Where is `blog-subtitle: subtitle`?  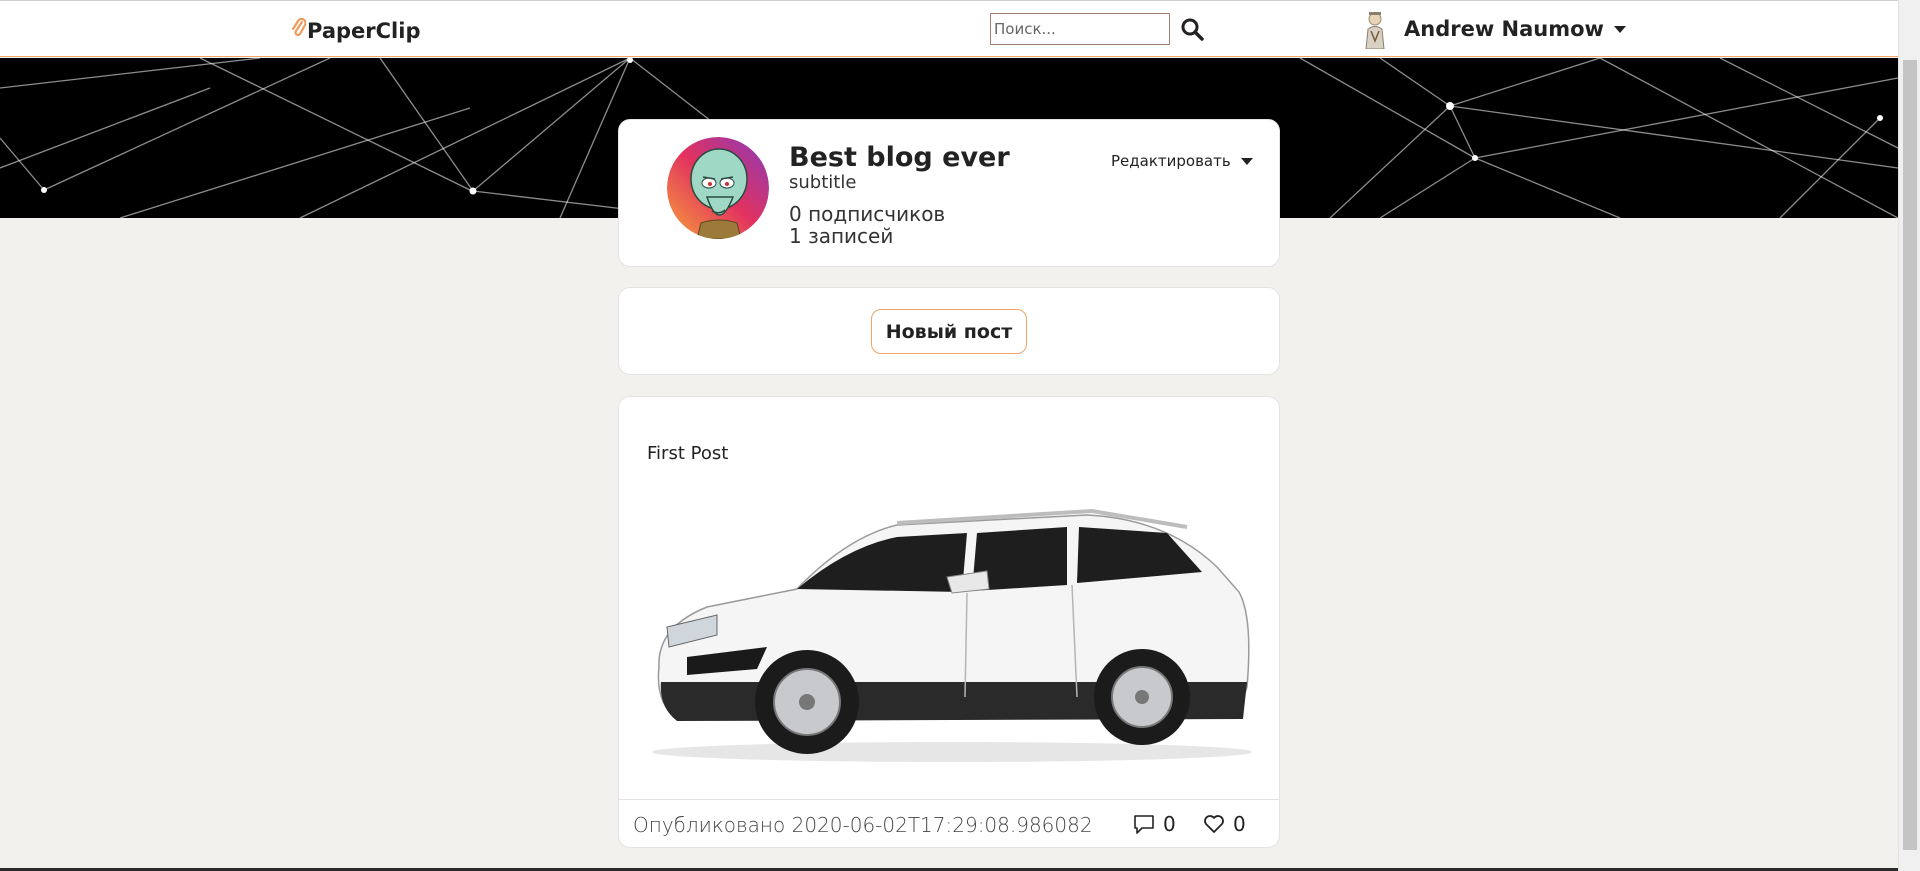 blog-subtitle: subtitle is located at coordinates (823, 182).